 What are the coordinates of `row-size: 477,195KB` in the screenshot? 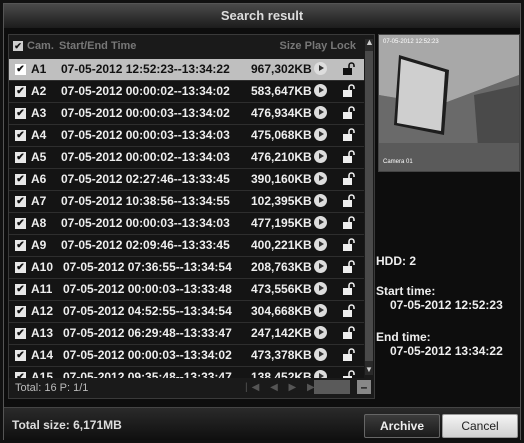 It's located at (281, 223).